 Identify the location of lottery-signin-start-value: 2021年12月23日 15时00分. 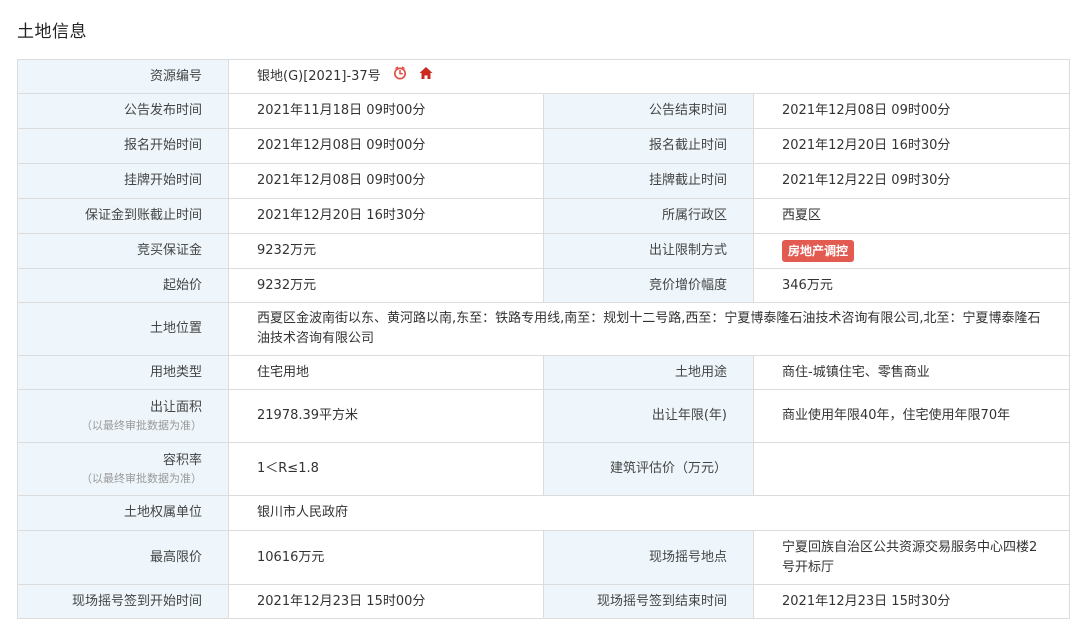
(386, 601).